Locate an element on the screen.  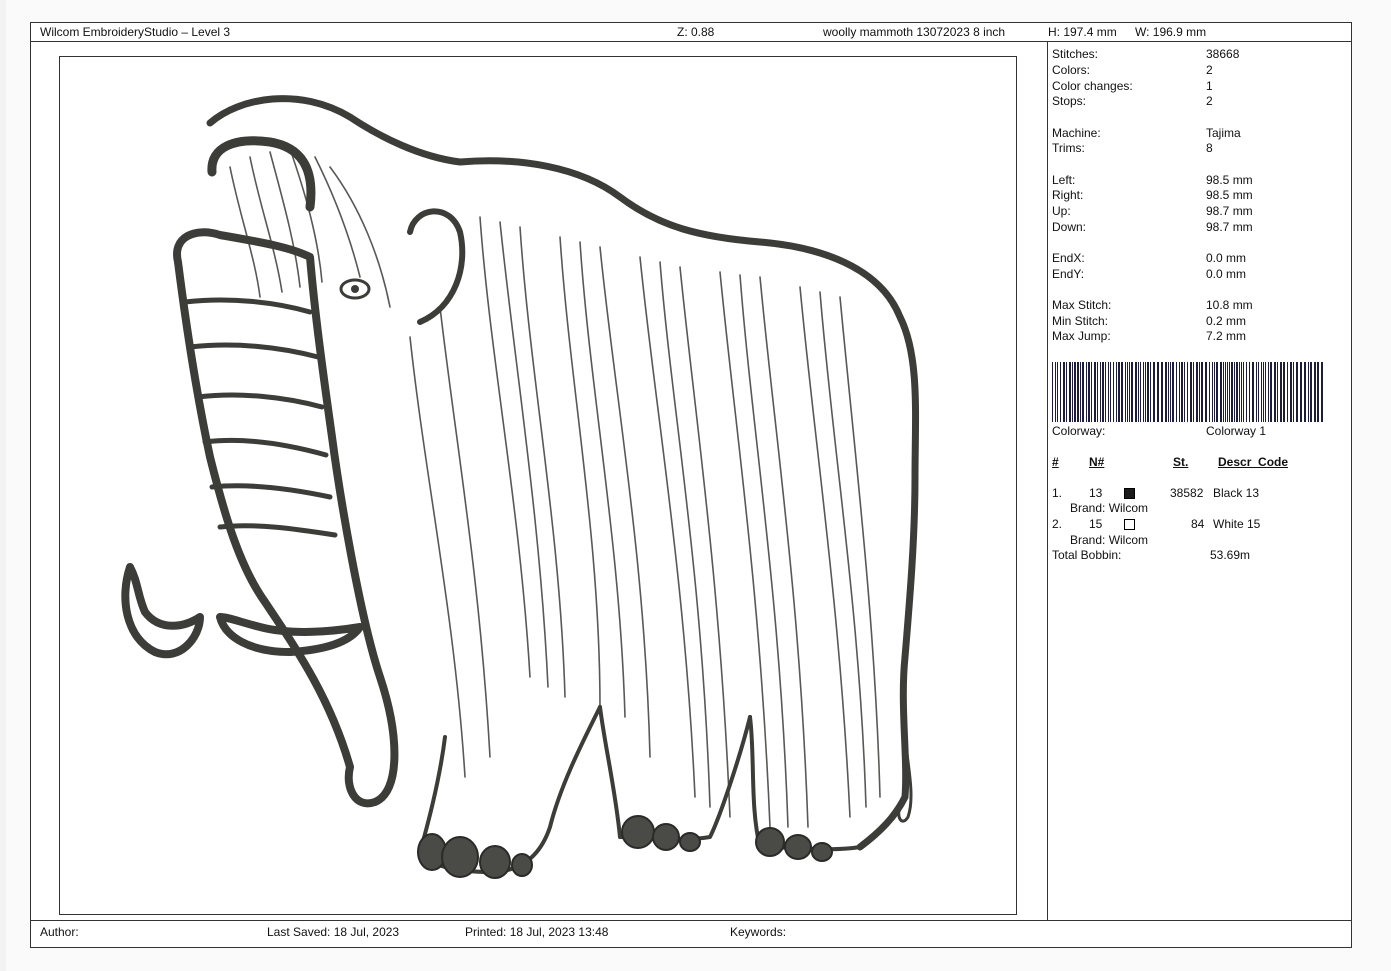
page-edge is located at coordinates (3, 485).